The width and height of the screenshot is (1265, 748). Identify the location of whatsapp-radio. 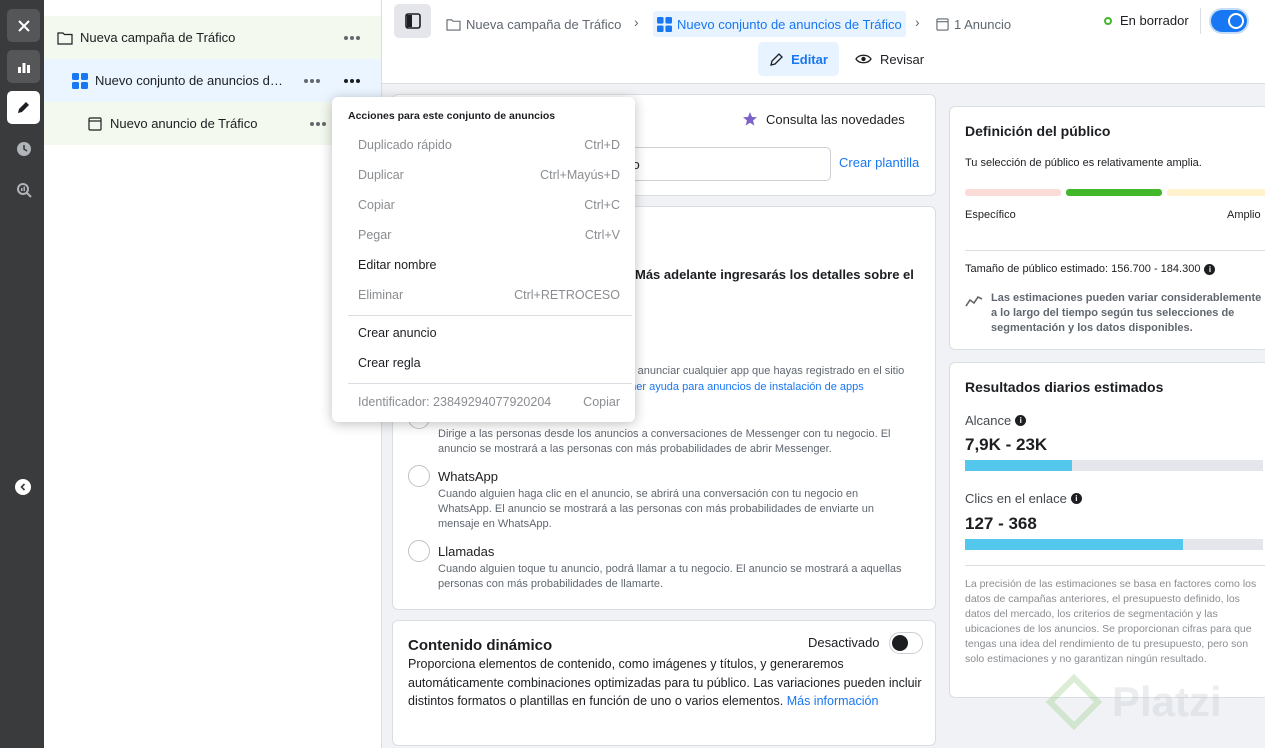
(419, 476).